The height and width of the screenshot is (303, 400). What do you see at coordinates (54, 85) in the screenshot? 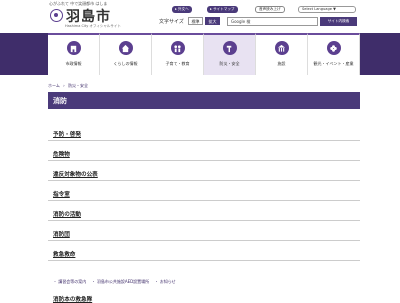
I see `breadcrumb-home: ホーム` at bounding box center [54, 85].